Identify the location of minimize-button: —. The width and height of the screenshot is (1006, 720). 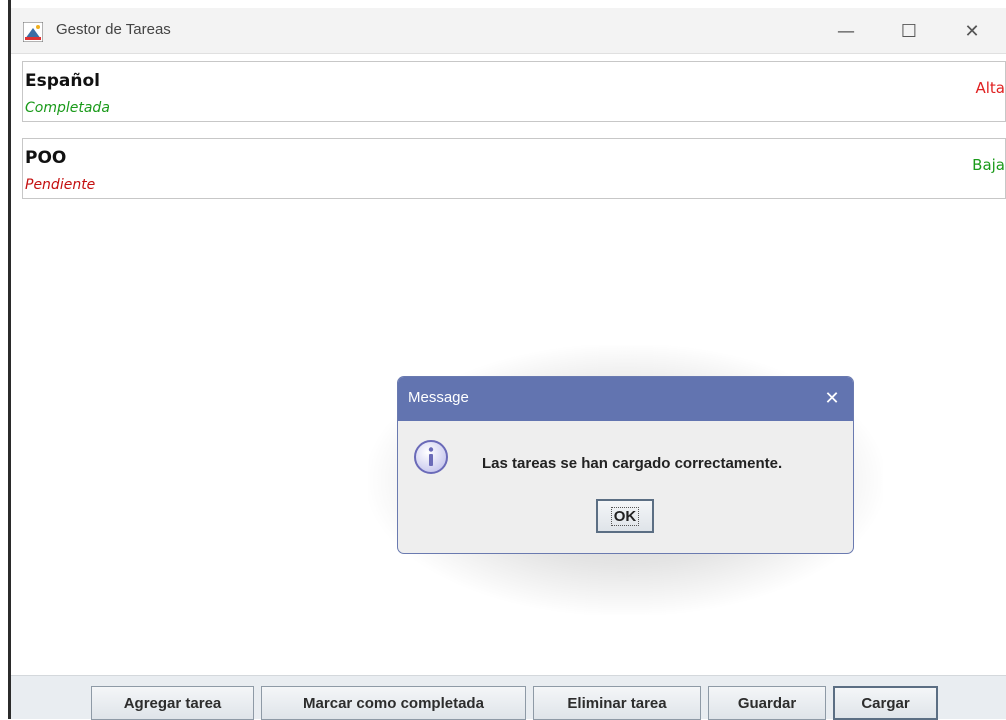
(846, 31).